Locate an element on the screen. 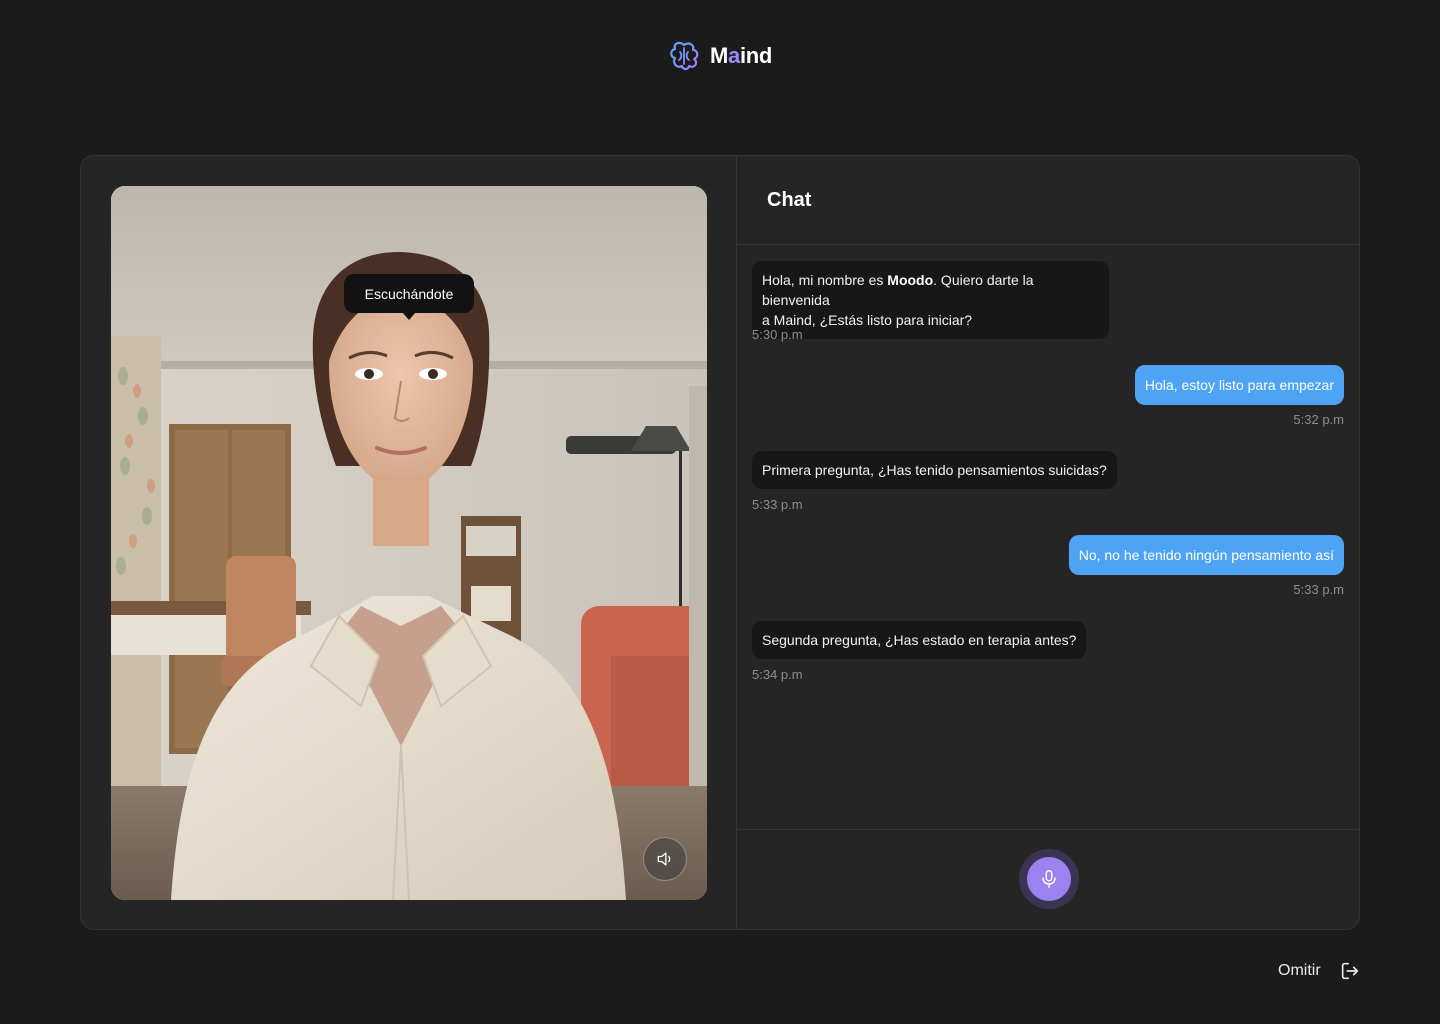 The width and height of the screenshot is (1440, 1024). skip-label: Omitir is located at coordinates (1299, 970).